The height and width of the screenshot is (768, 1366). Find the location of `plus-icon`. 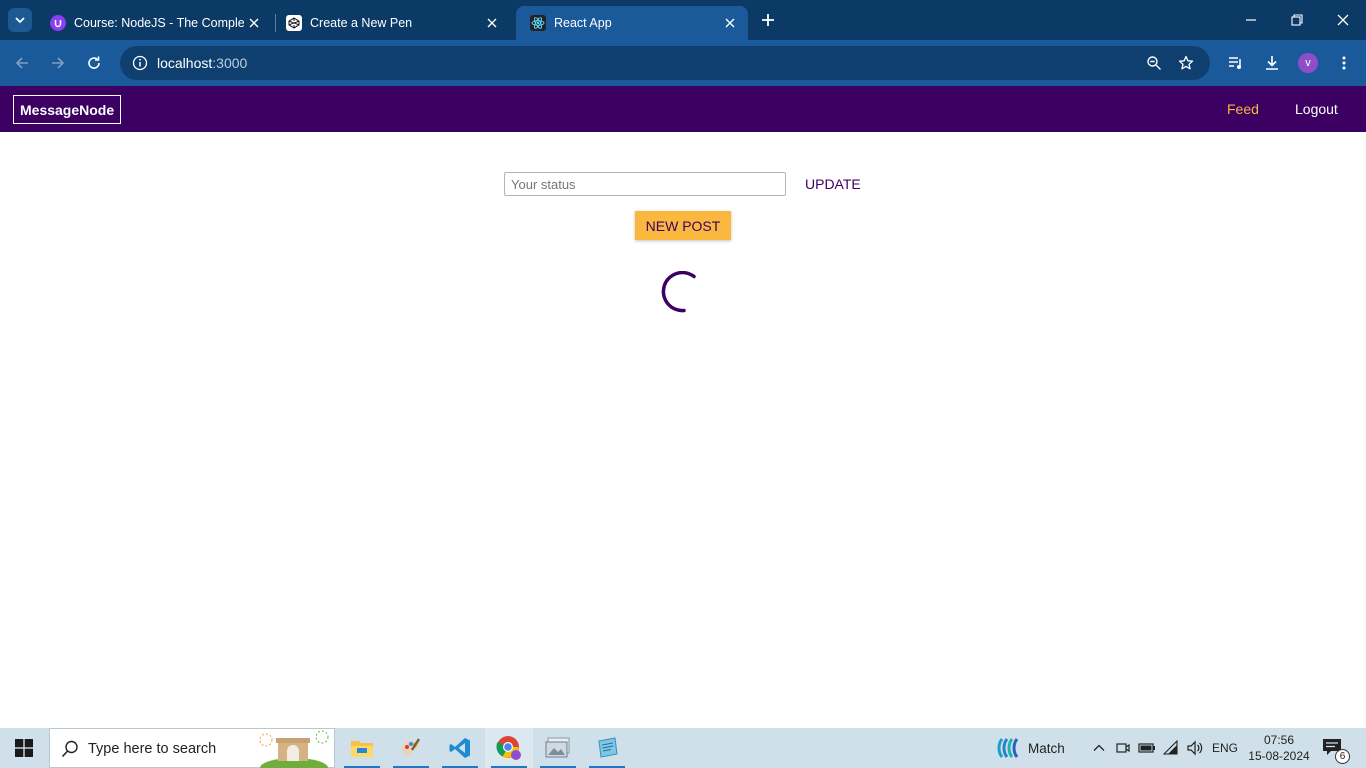

plus-icon is located at coordinates (768, 20).